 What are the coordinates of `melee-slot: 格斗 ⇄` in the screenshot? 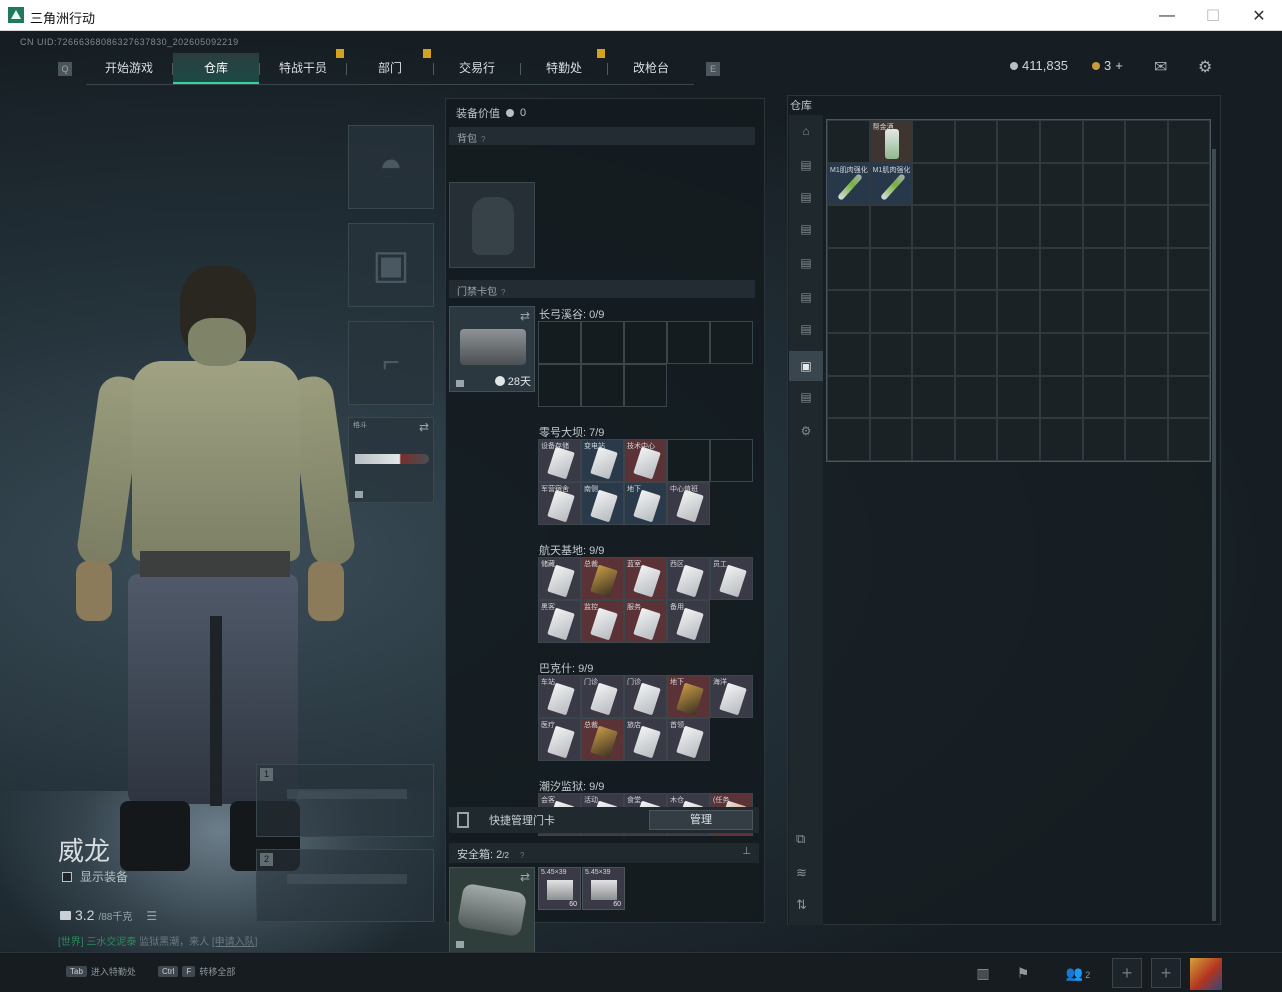 It's located at (391, 460).